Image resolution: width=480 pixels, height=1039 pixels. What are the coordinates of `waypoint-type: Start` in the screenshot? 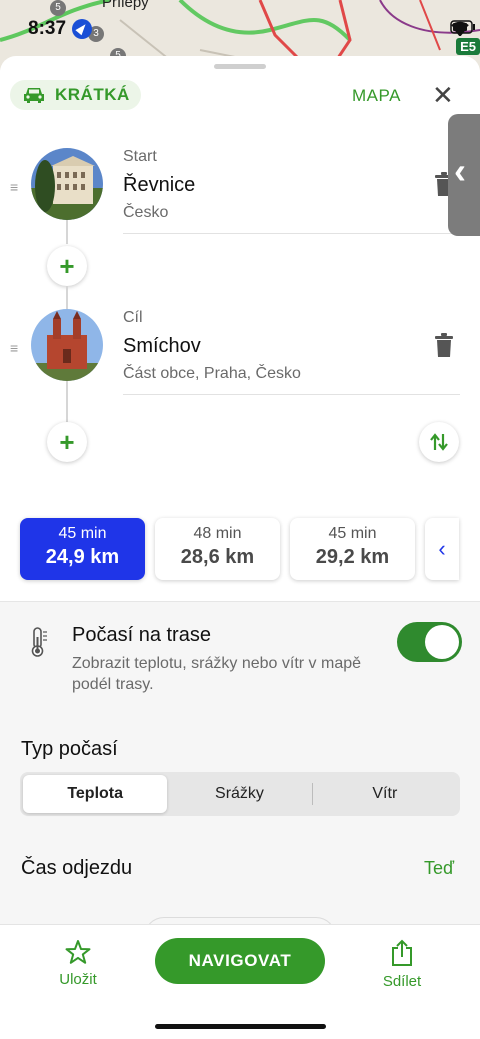 It's located at (140, 156).